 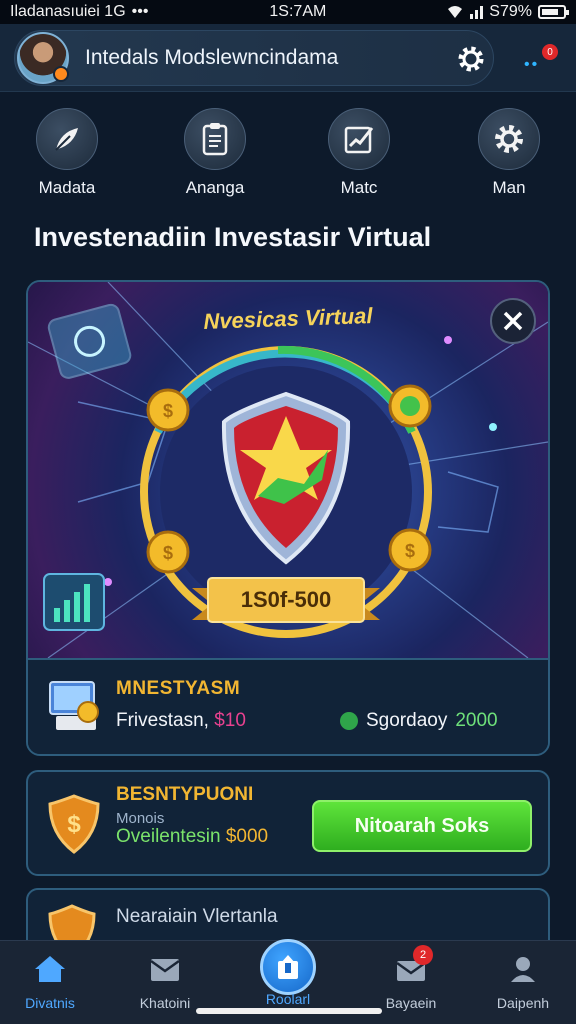 I want to click on user-icon, so click(x=523, y=969).